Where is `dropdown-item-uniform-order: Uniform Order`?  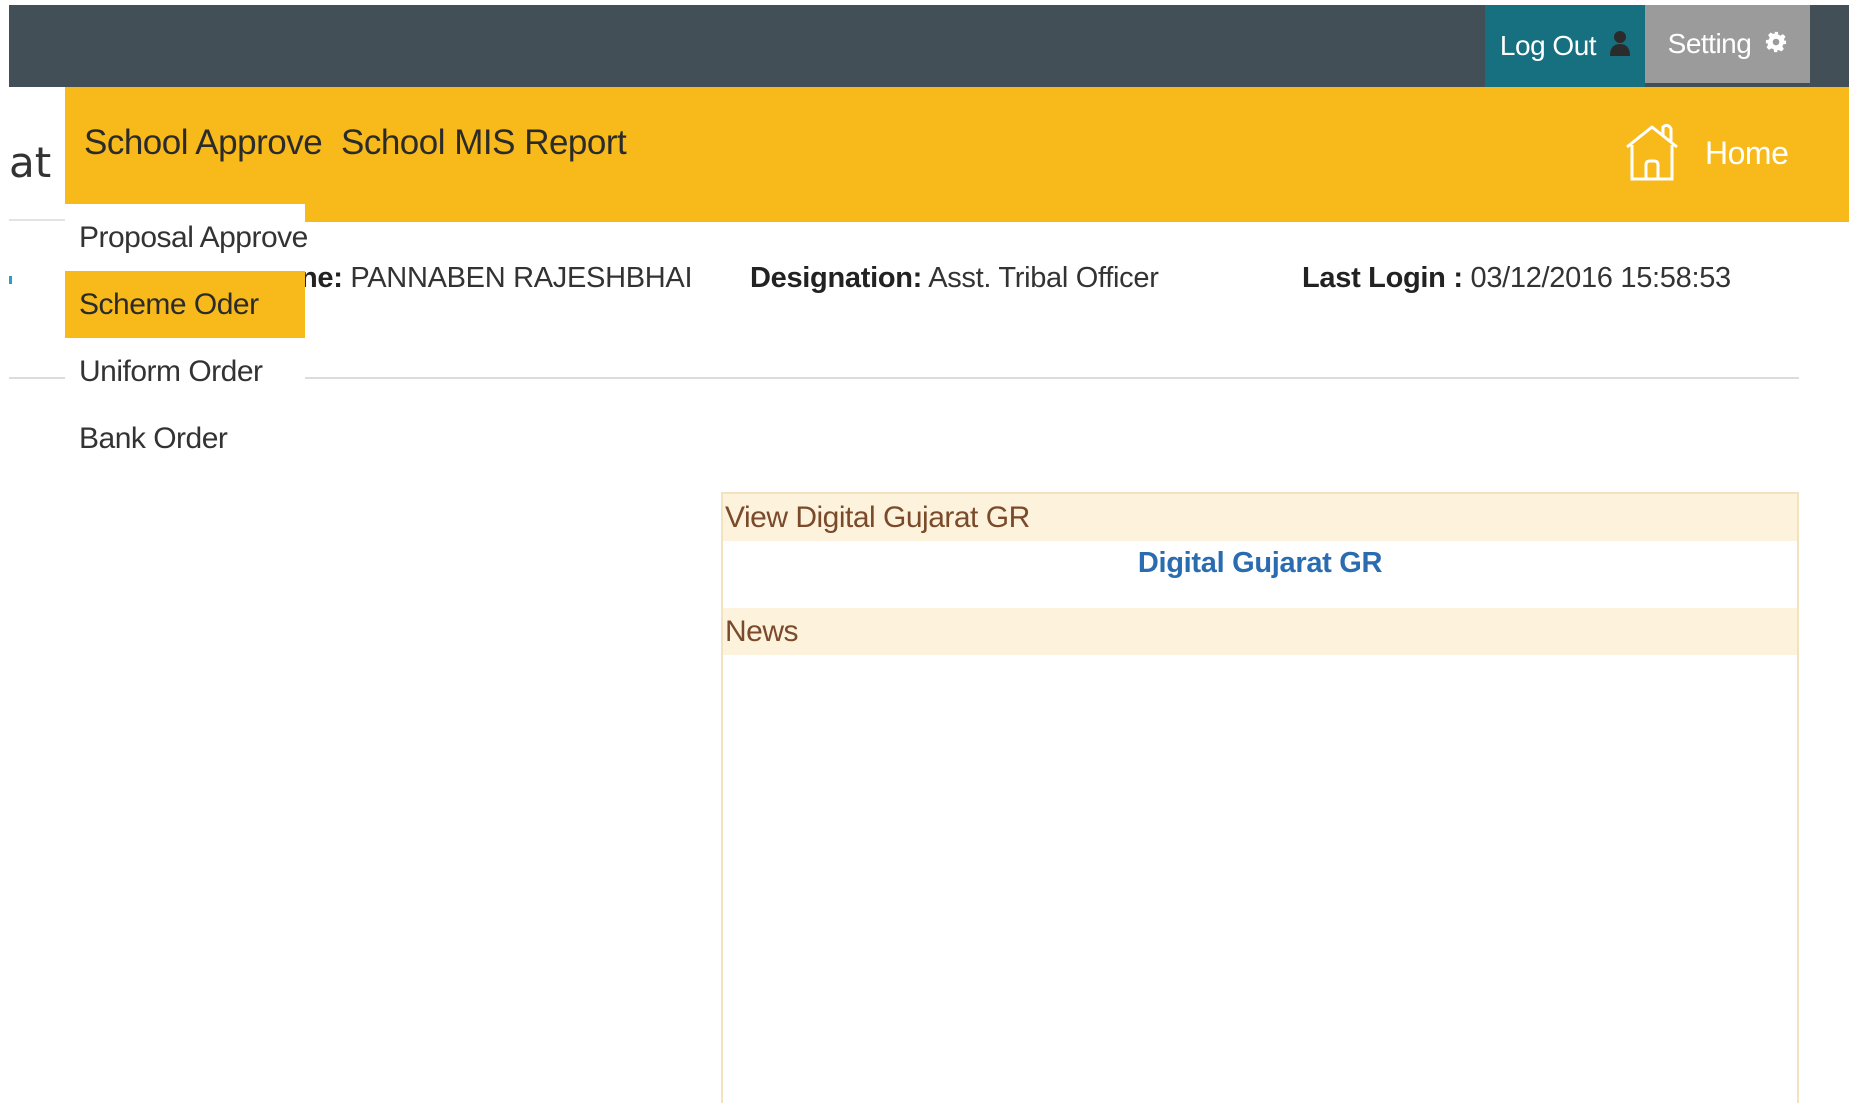 dropdown-item-uniform-order: Uniform Order is located at coordinates (185, 371).